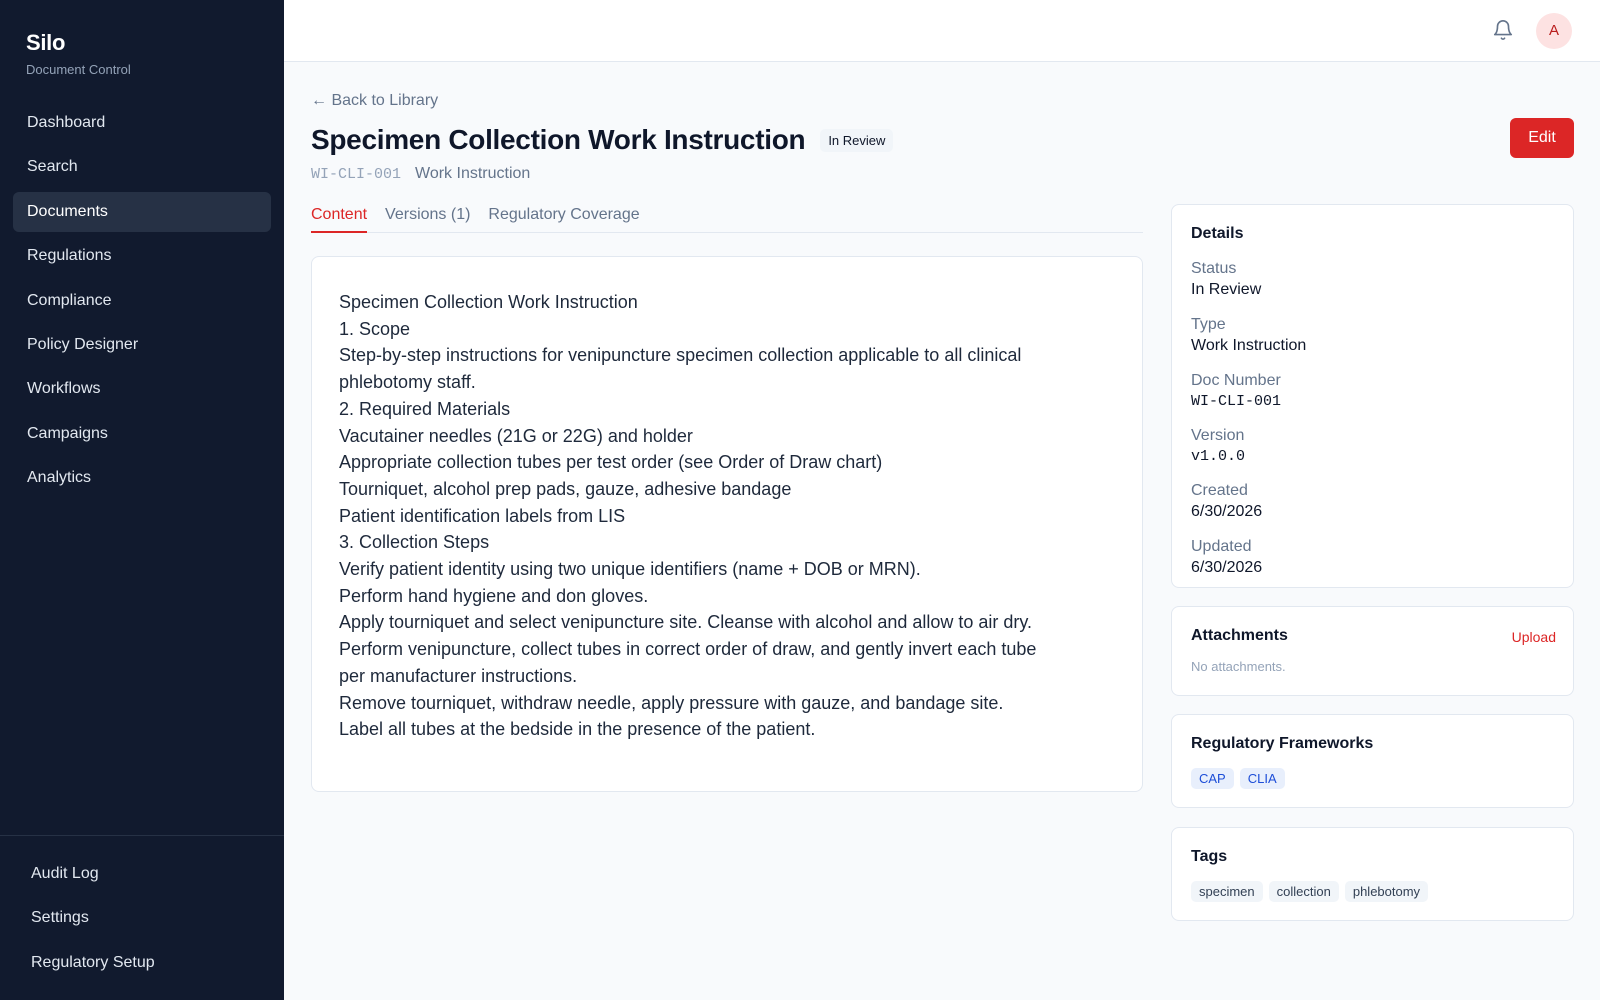 Image resolution: width=1600 pixels, height=1000 pixels. Describe the element at coordinates (1236, 380) in the screenshot. I see `detail-label: Doc Number` at that location.